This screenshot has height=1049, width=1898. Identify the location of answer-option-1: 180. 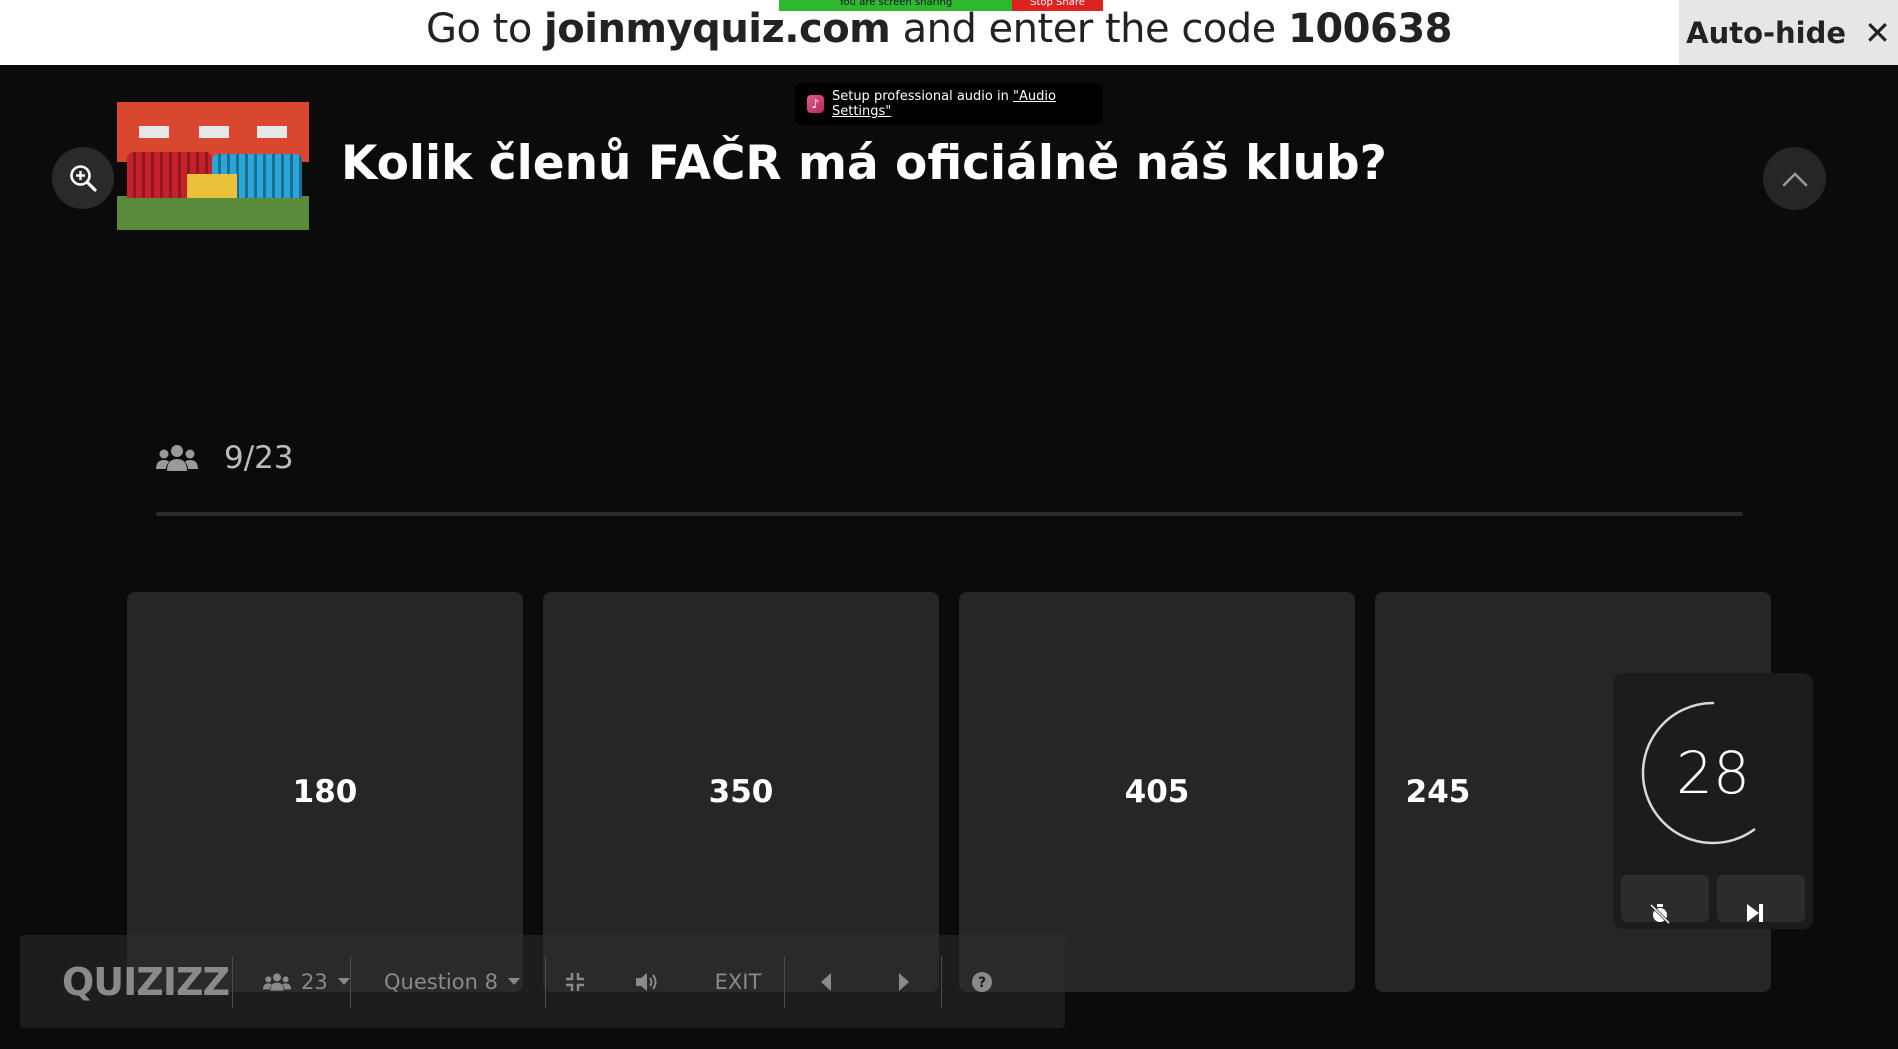
(325, 792).